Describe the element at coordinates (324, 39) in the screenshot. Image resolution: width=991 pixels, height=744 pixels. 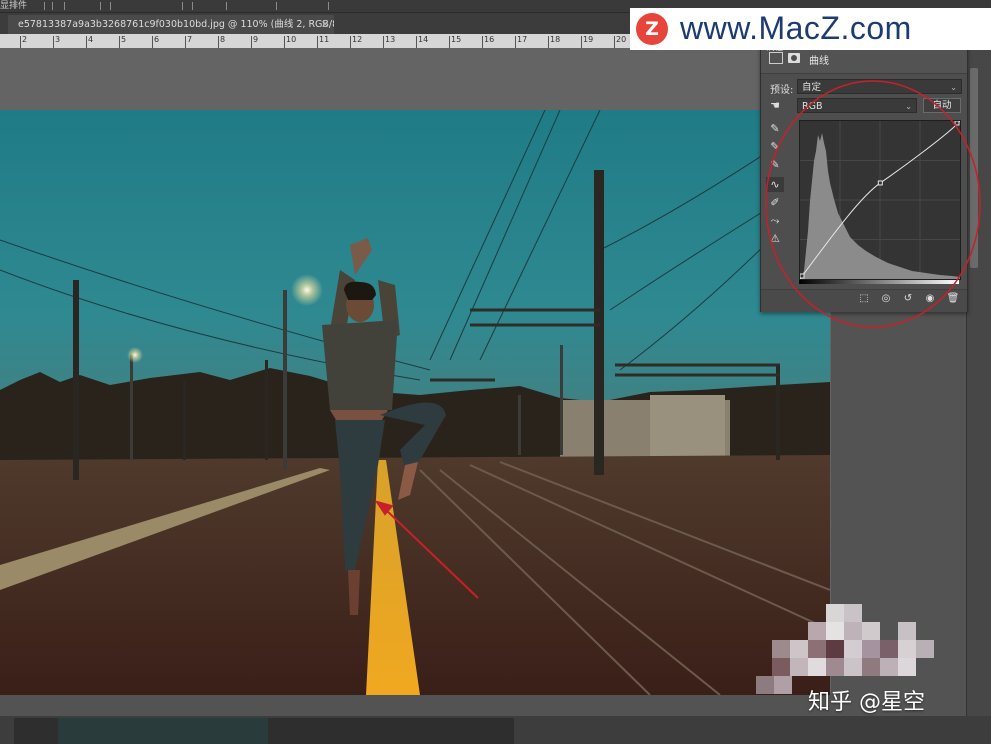
I see `ruler-number: 11` at that location.